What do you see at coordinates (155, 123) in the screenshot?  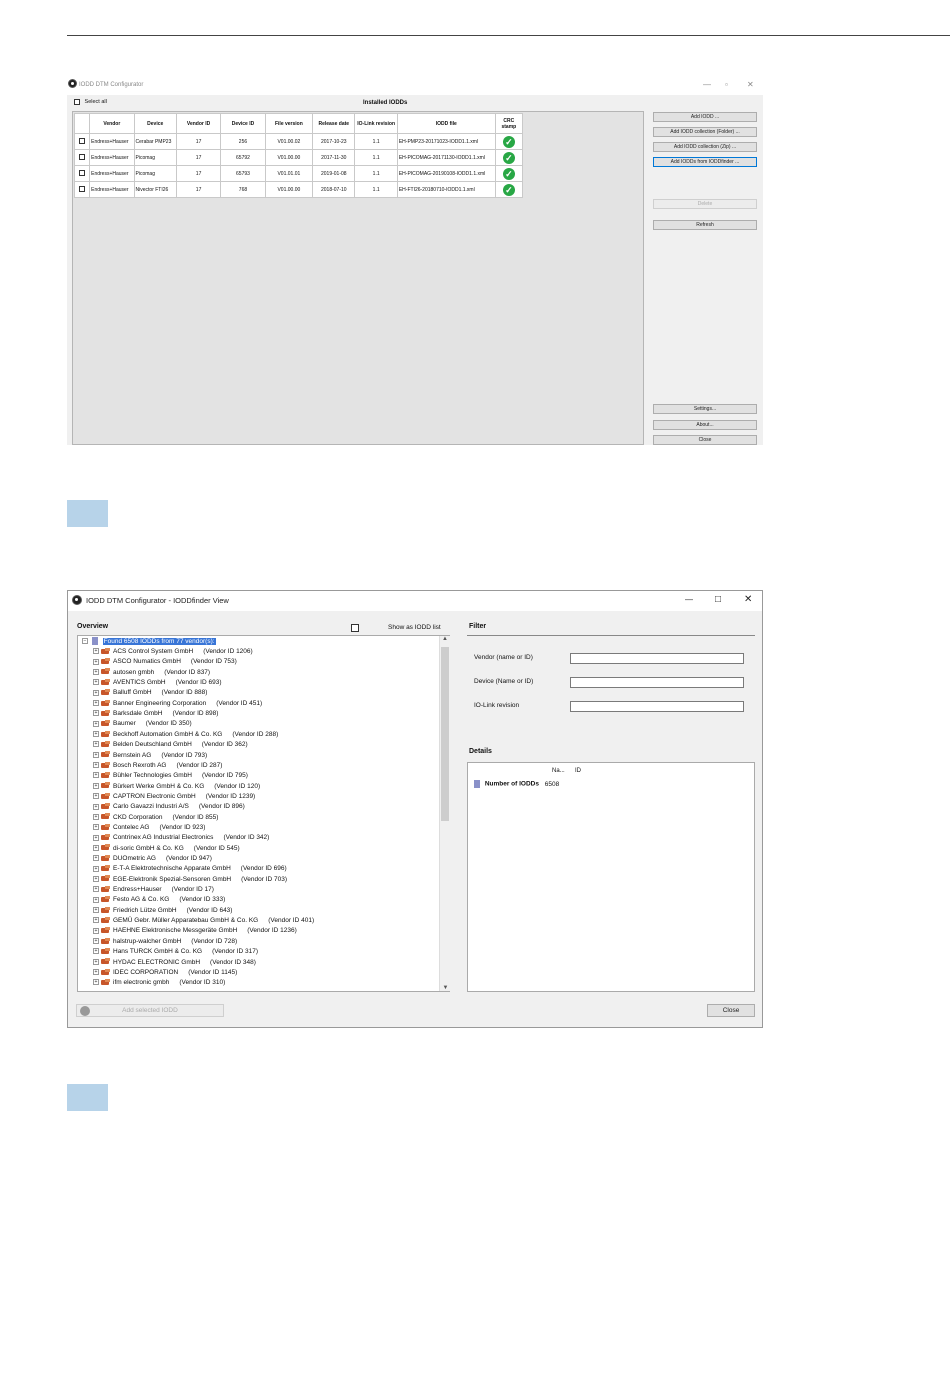 I see `col-header-device: Device` at bounding box center [155, 123].